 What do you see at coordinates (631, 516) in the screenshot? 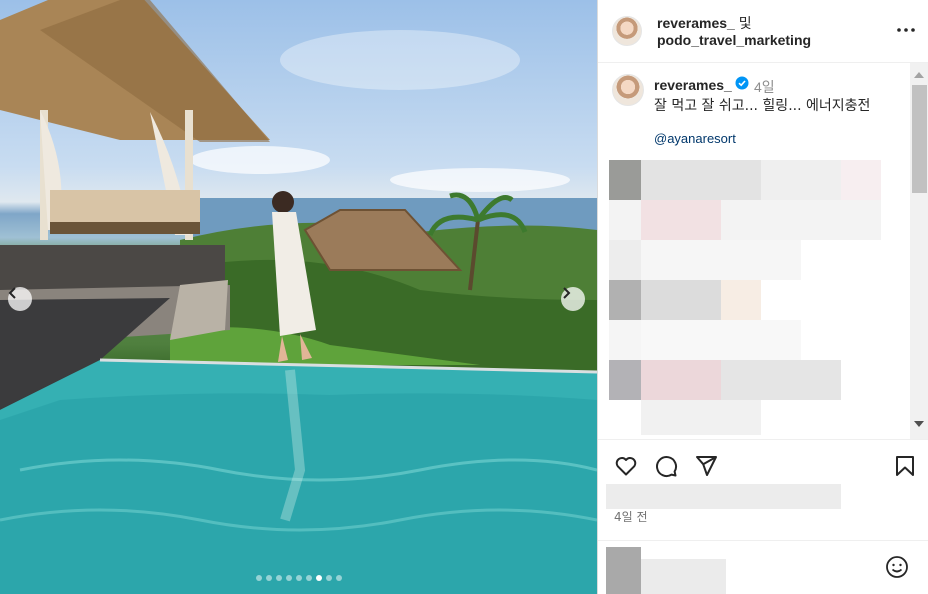
I see `post-date: 4일 전` at bounding box center [631, 516].